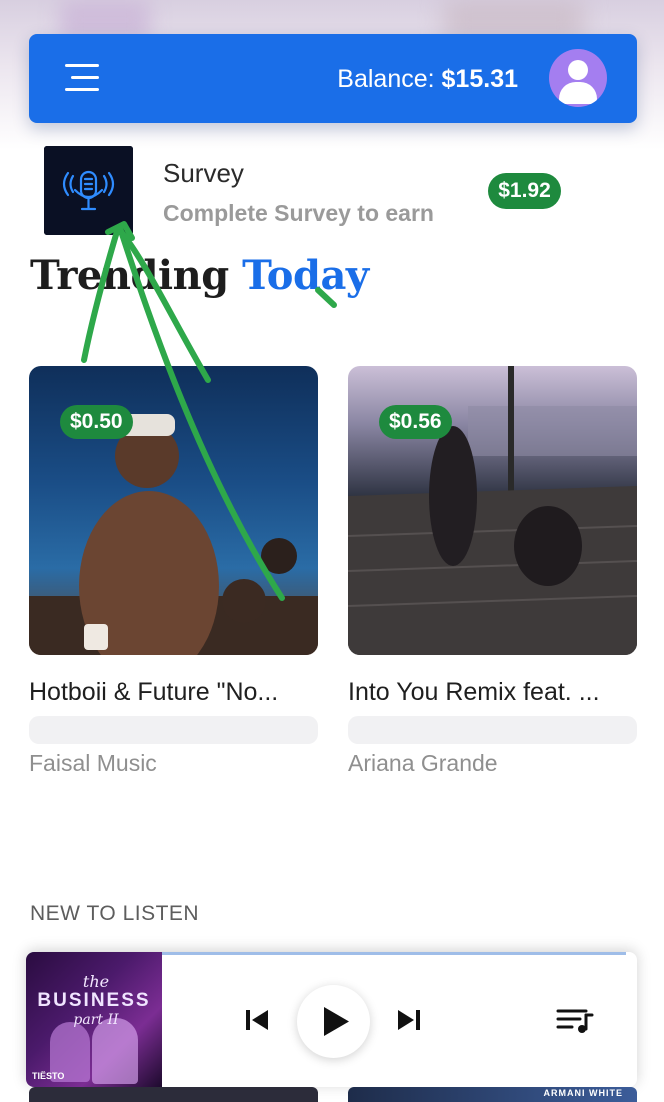 The image size is (664, 1102). I want to click on queue-icon, so click(575, 1021).